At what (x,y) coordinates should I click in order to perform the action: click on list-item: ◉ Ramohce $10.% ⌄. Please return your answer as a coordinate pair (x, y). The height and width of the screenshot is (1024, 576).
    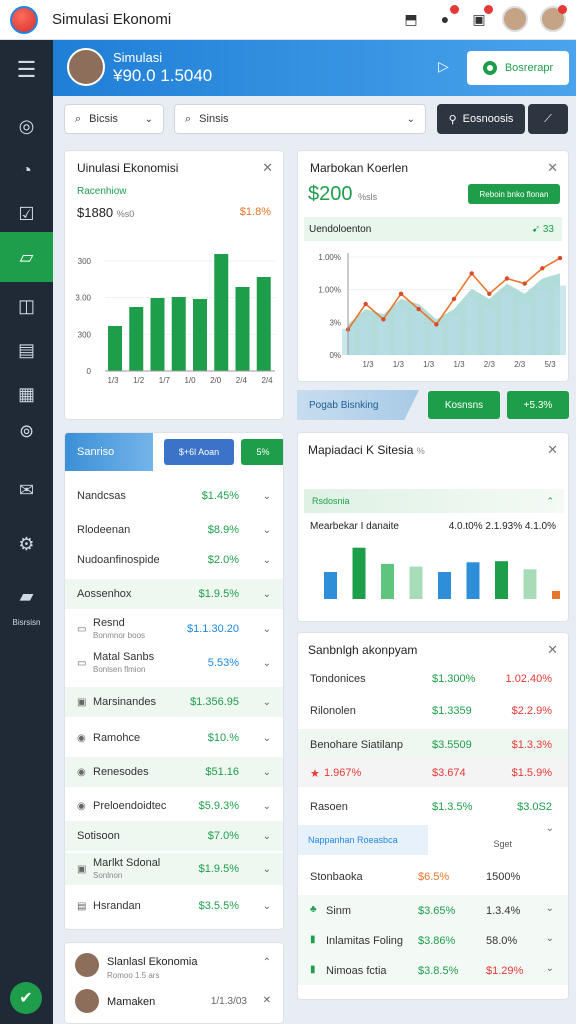
    Looking at the image, I should click on (174, 738).